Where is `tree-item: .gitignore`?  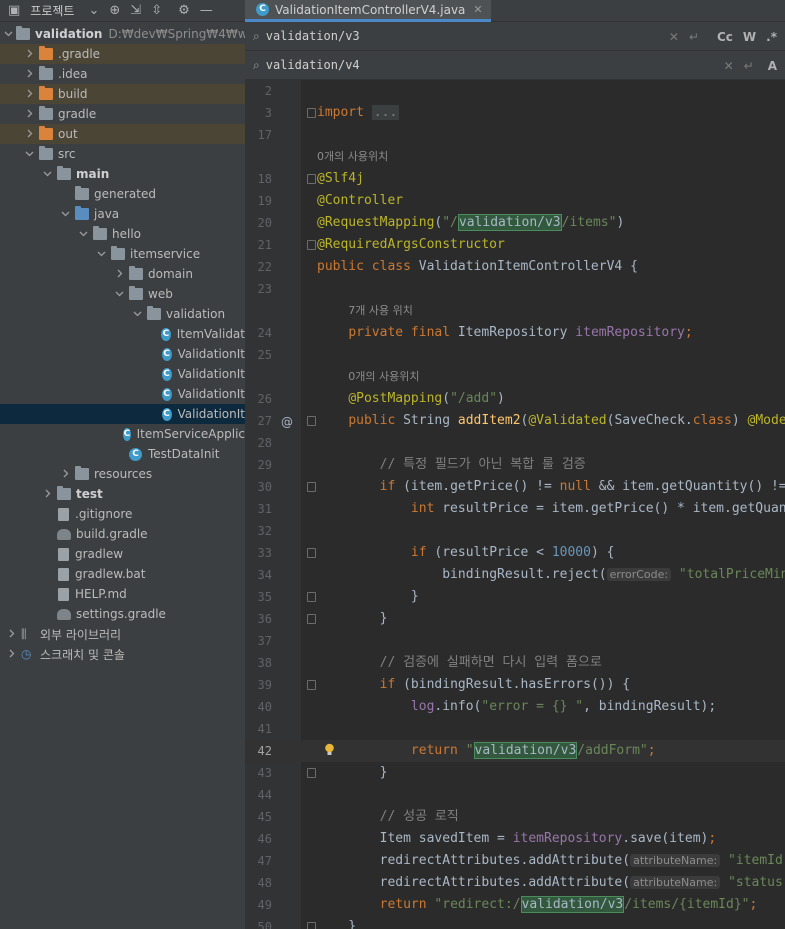
tree-item: .gitignore is located at coordinates (122, 514).